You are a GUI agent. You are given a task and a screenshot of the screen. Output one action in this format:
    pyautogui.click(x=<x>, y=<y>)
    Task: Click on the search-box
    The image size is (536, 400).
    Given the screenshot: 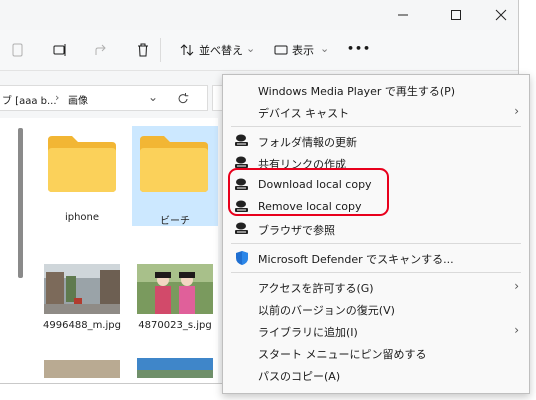 What is the action you would take?
    pyautogui.click(x=217, y=98)
    